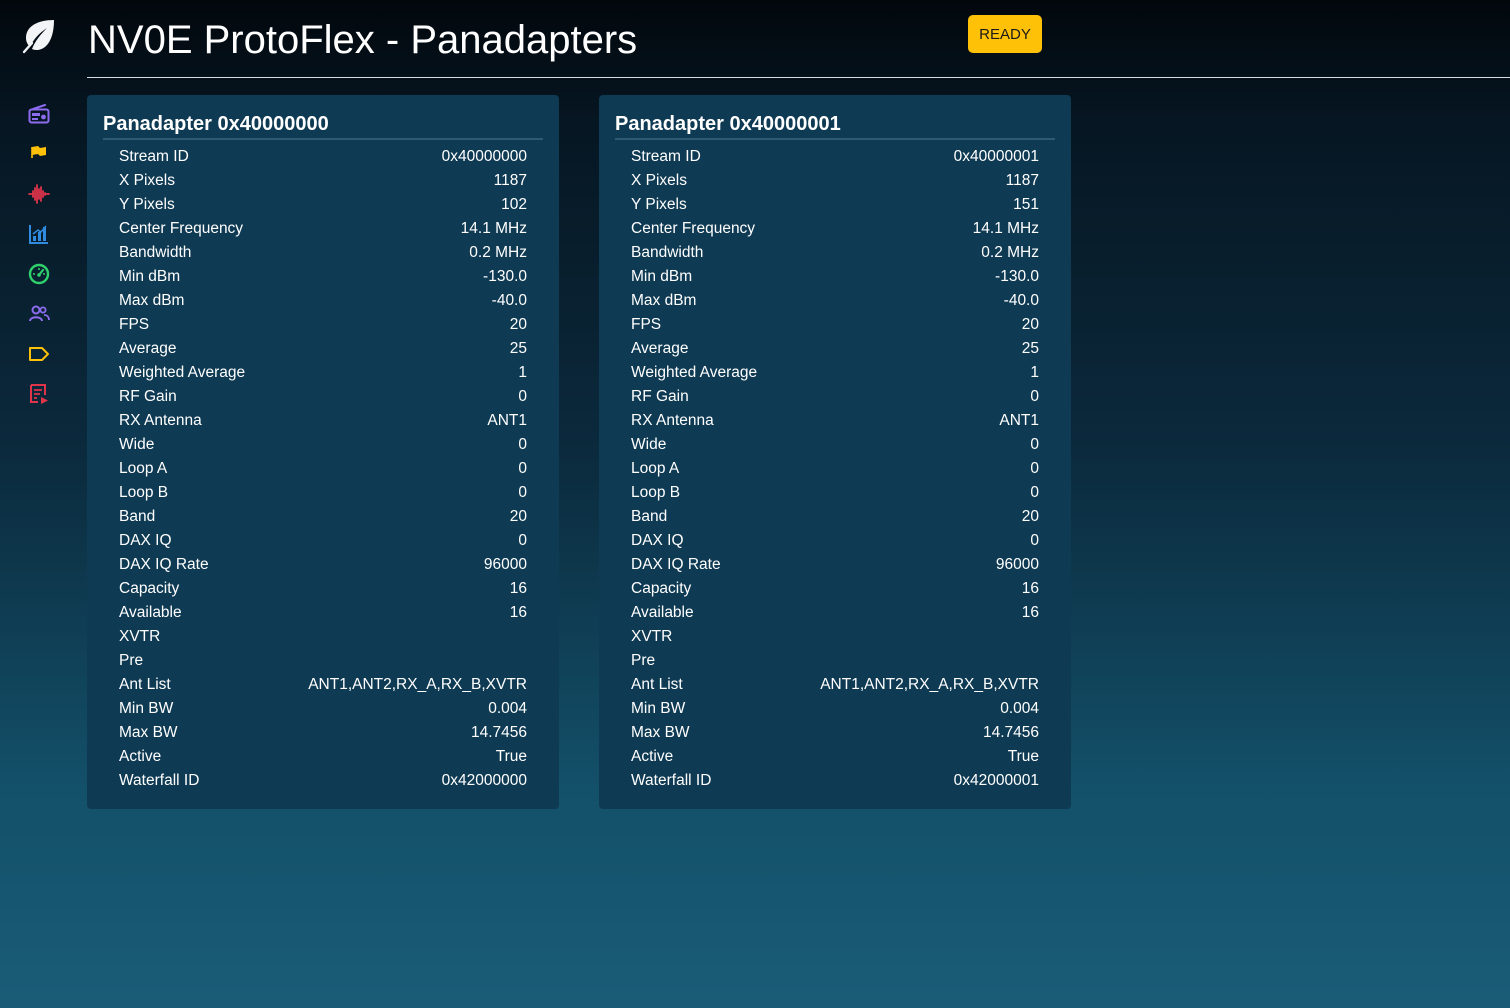 This screenshot has height=1008, width=1510. I want to click on property-row: Y Pixels 151, so click(835, 205).